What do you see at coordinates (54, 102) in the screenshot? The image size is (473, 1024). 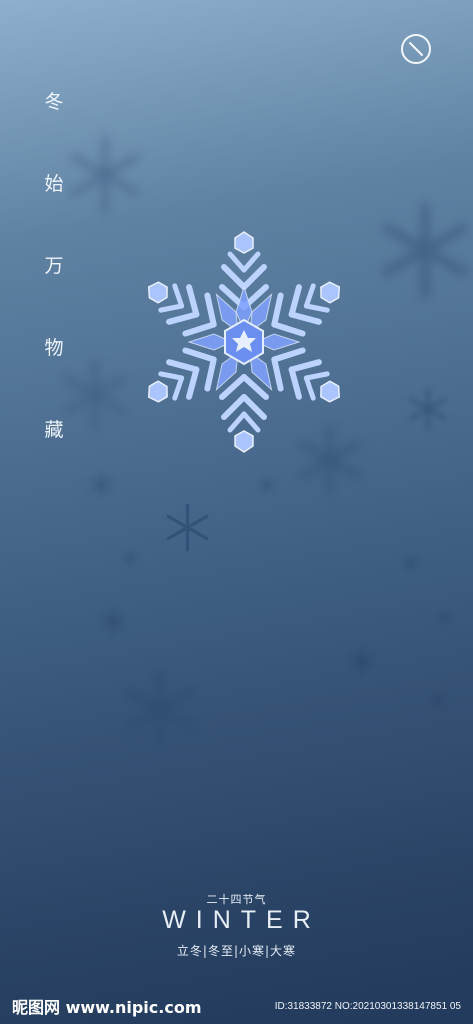 I see `poem-char: 冬` at bounding box center [54, 102].